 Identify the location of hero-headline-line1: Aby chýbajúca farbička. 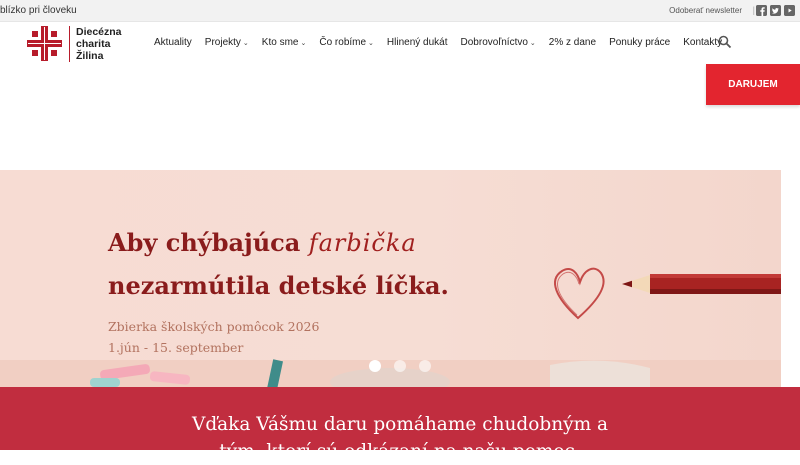
(262, 242).